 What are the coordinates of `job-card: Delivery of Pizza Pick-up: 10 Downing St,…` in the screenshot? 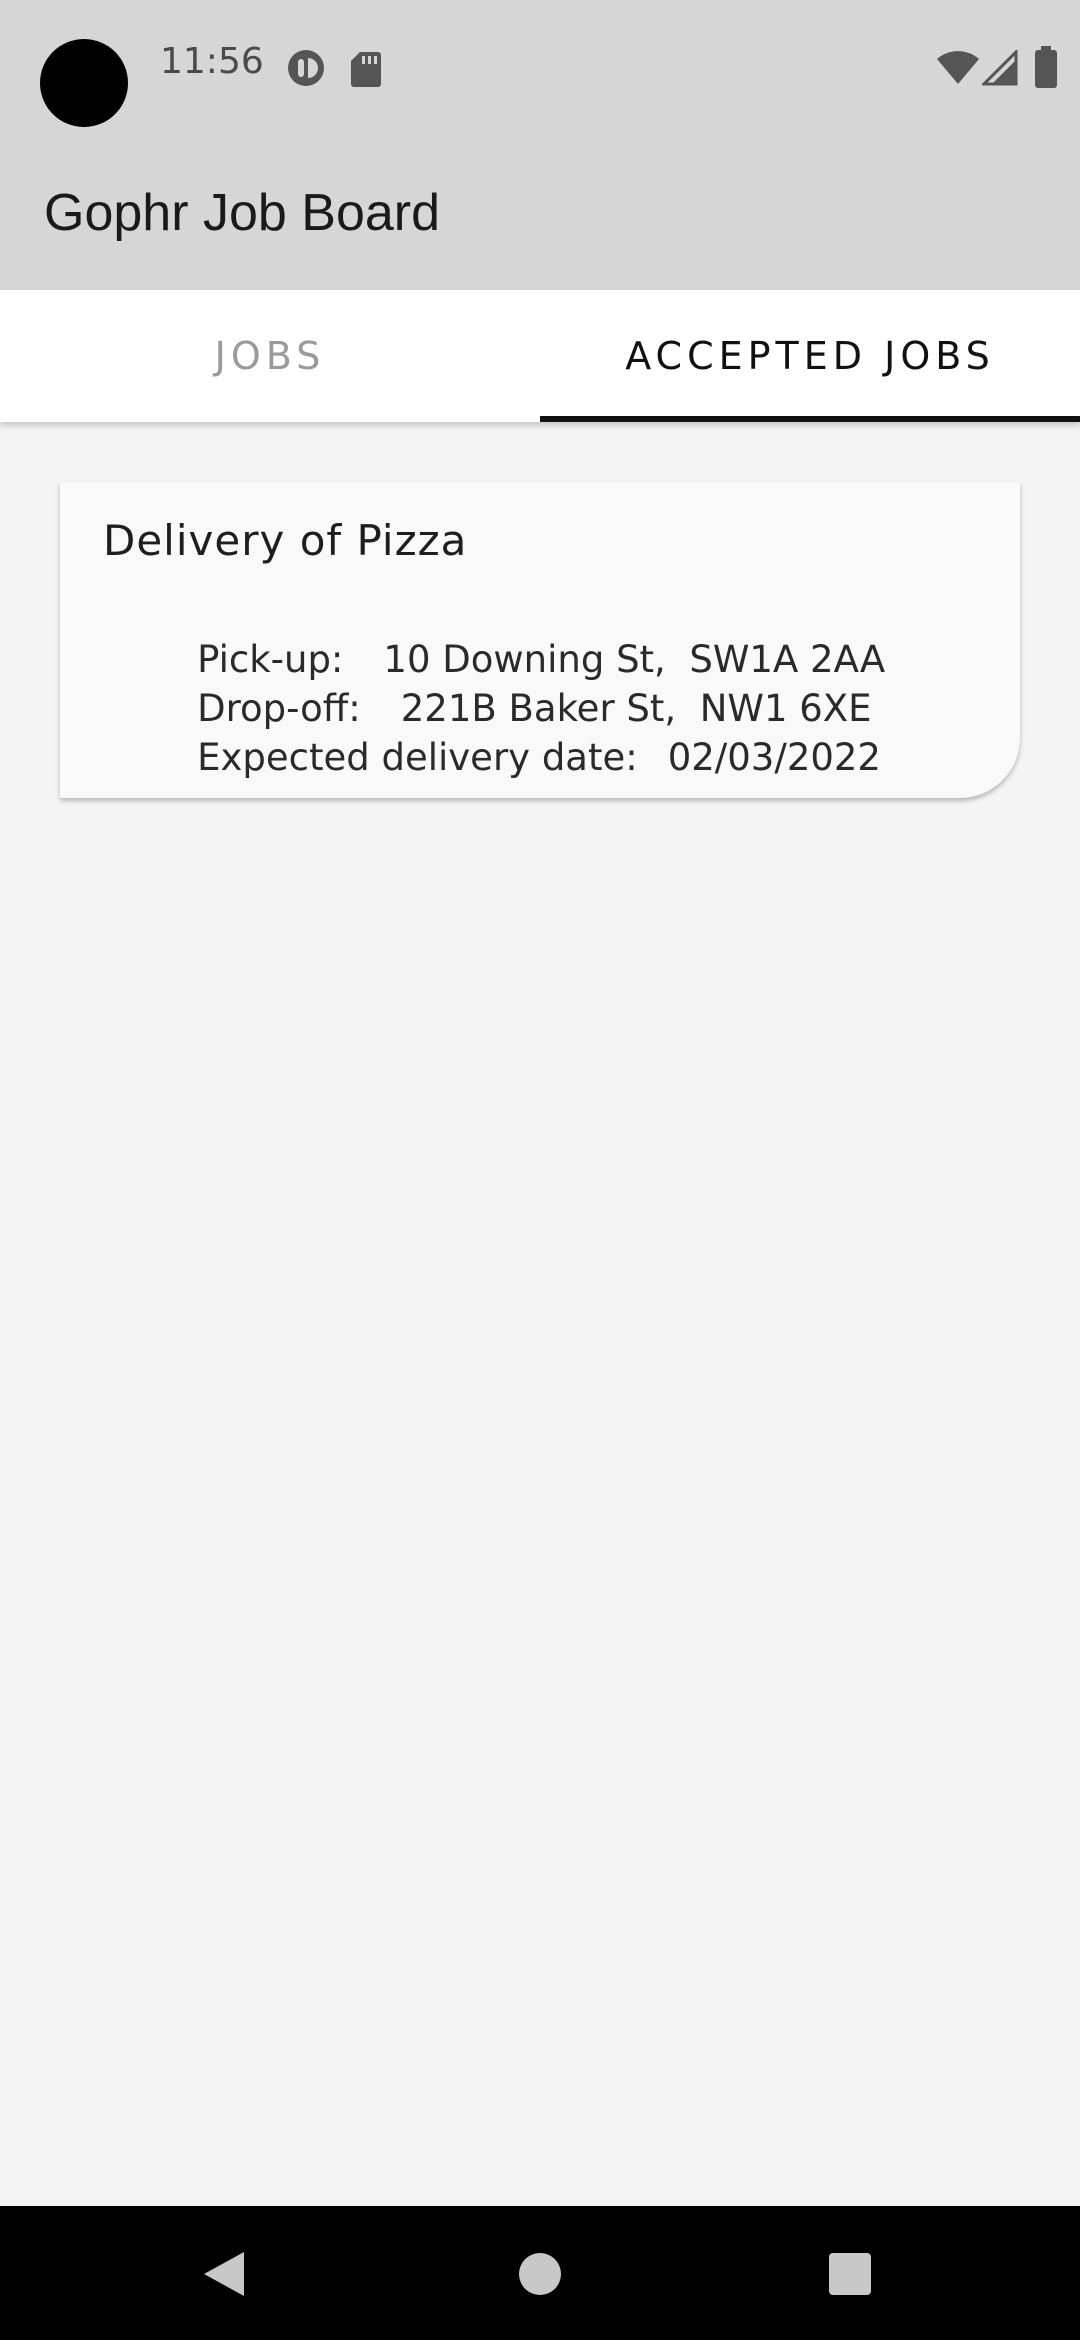 It's located at (540, 640).